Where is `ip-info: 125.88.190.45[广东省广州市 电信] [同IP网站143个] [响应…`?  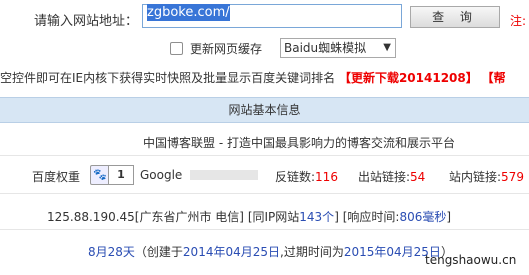 ip-info: 125.88.190.45[广东省广州市 电信] [同IP网站143个] [响应… is located at coordinates (249, 216).